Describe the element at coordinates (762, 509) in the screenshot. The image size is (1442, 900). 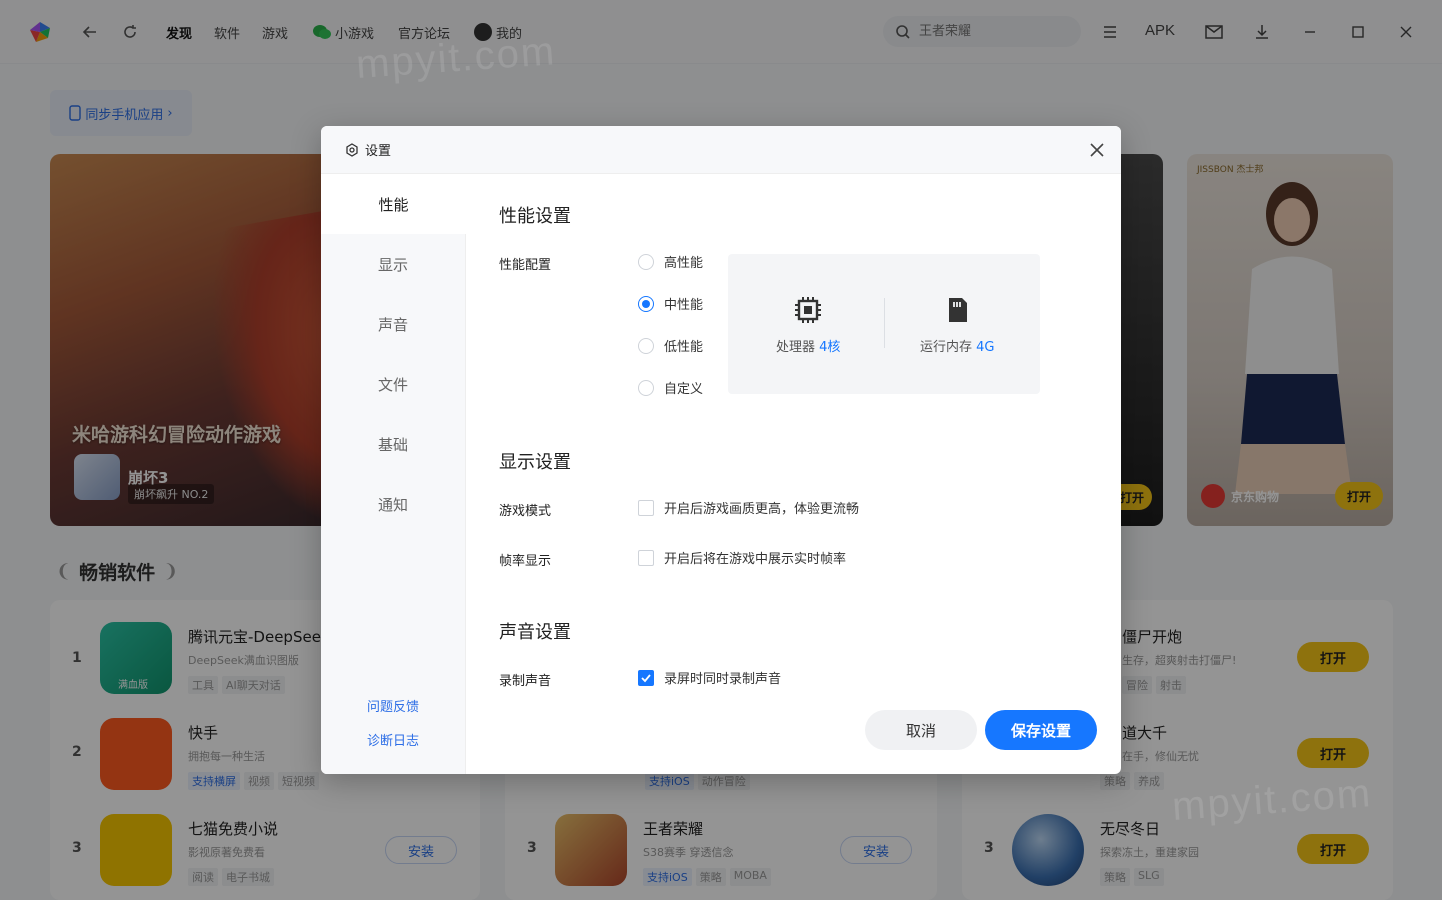
I see `checkbox-label: 开启后游戏画质更高，体验更流畅` at that location.